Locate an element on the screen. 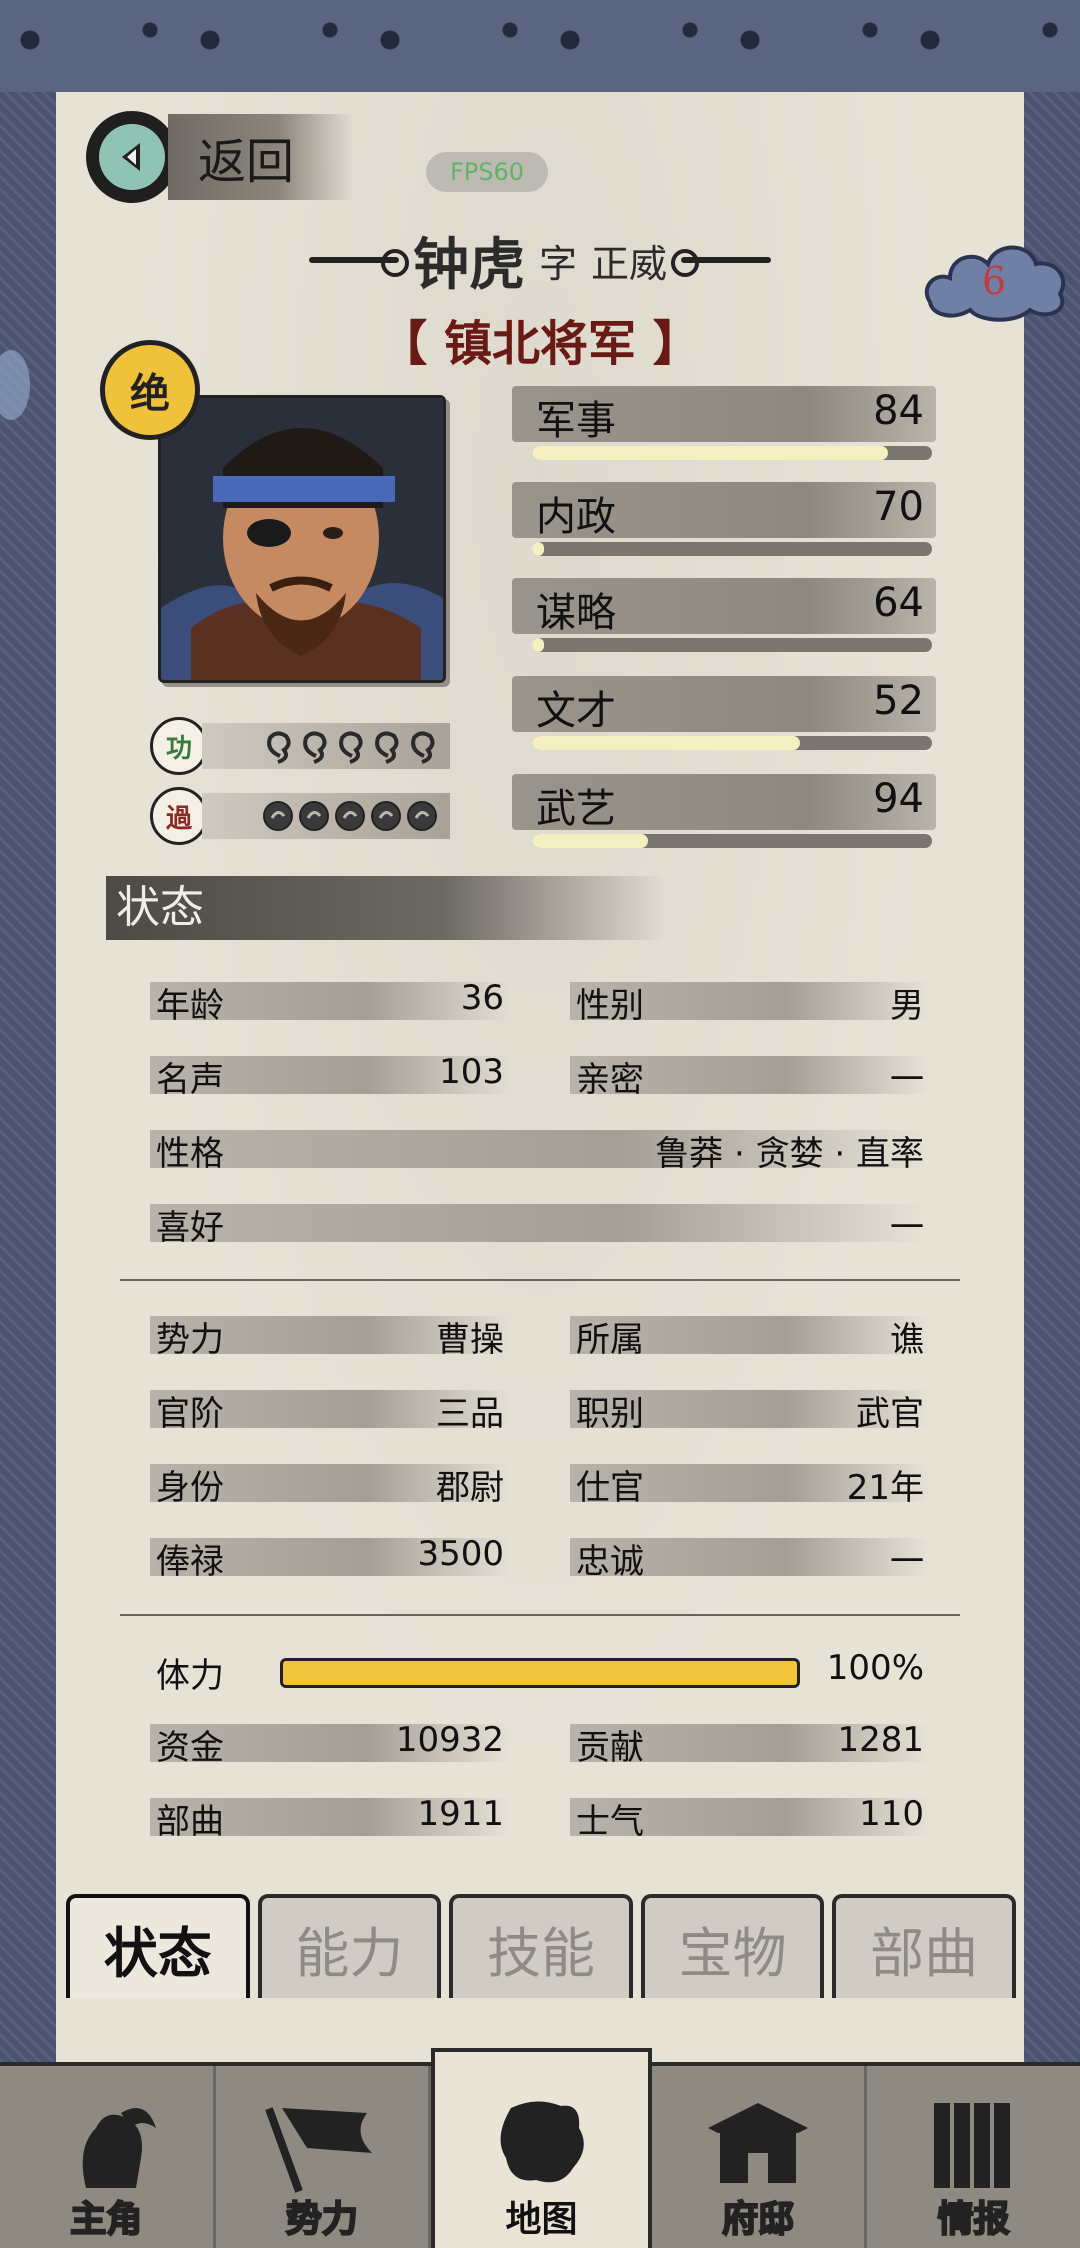 Image resolution: width=1080 pixels, height=2248 pixels. attr-martial: 武艺 94 is located at coordinates (724, 816).